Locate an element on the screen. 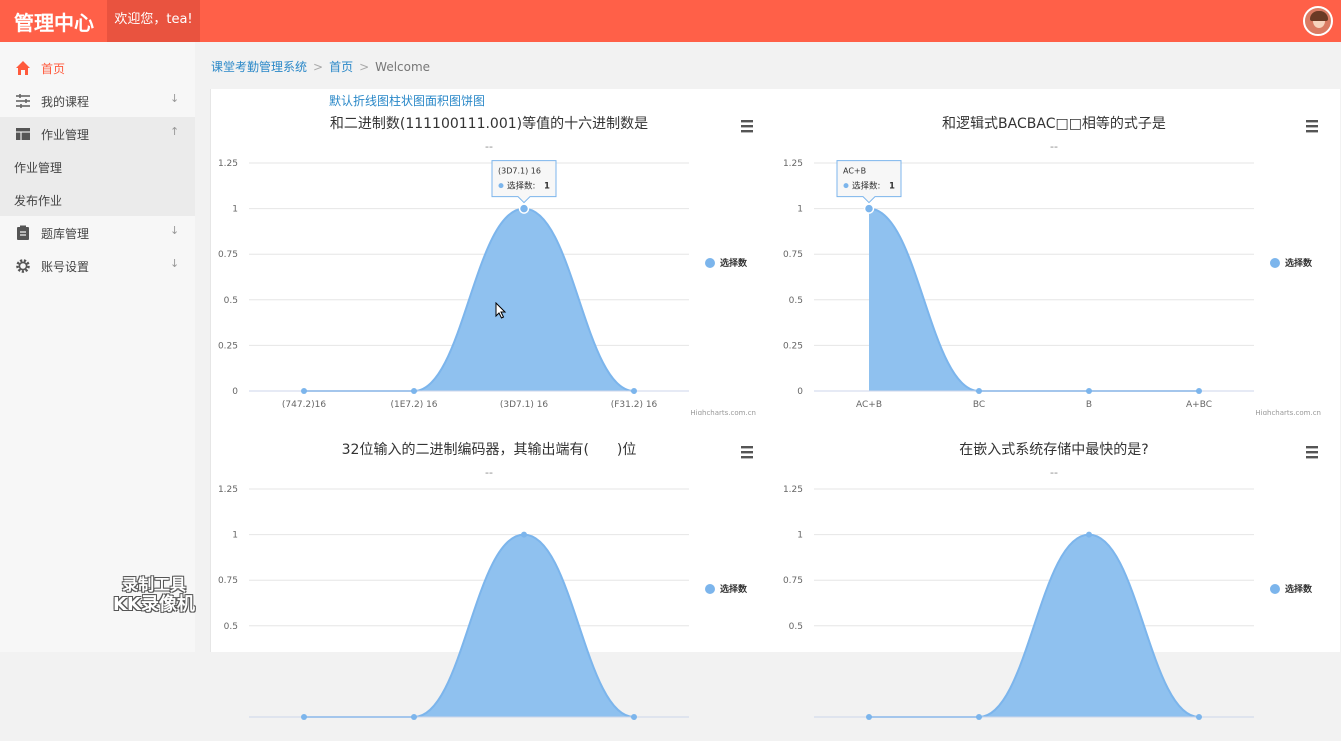 Image resolution: width=1341 pixels, height=741 pixels. avatar is located at coordinates (1318, 21).